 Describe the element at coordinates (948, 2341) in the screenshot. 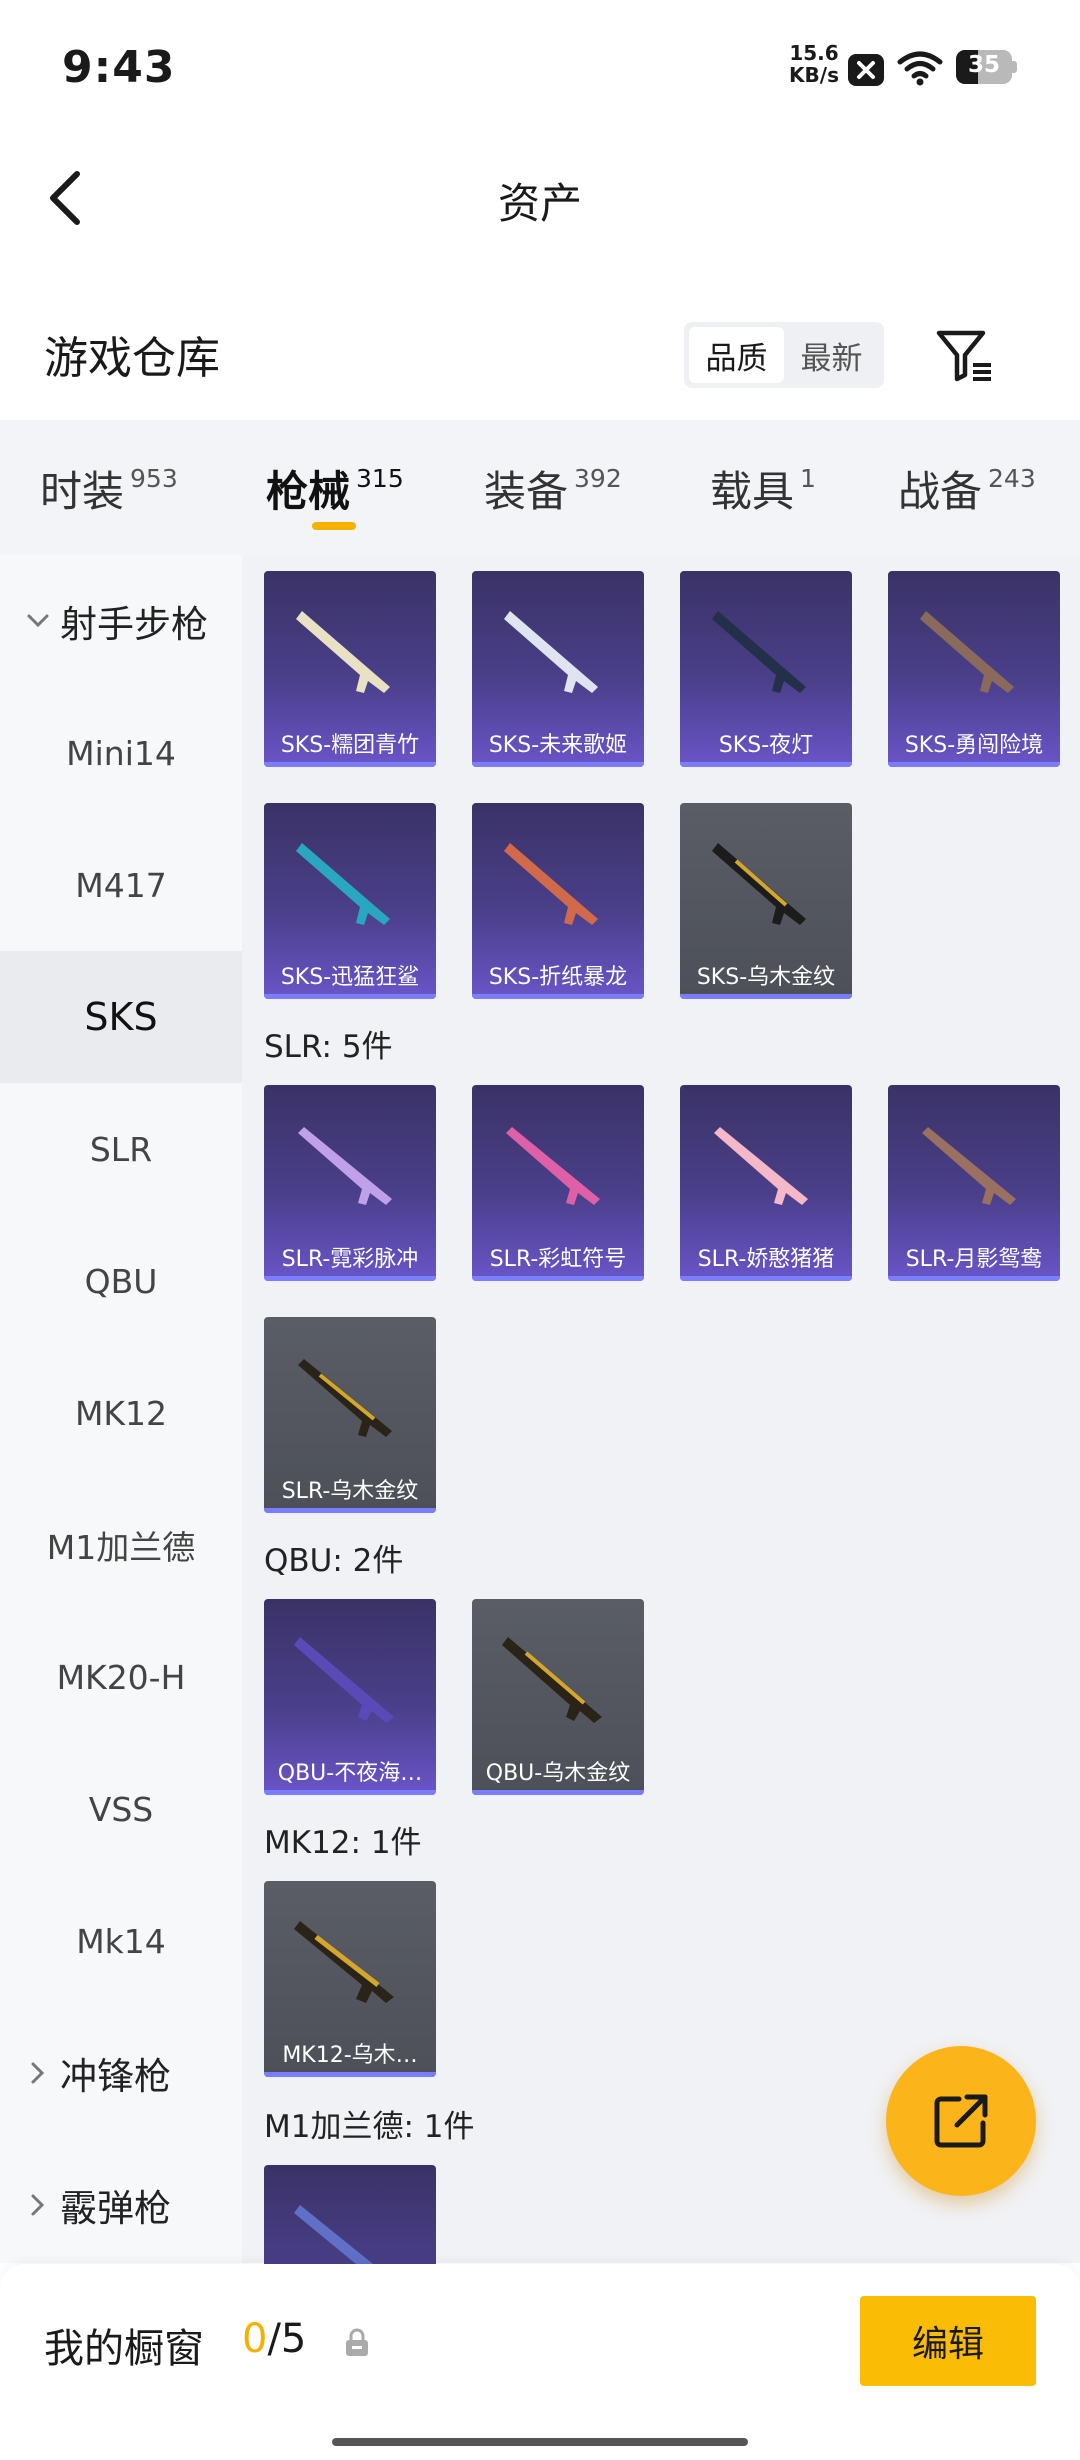

I see `edit-button: 编辑` at that location.